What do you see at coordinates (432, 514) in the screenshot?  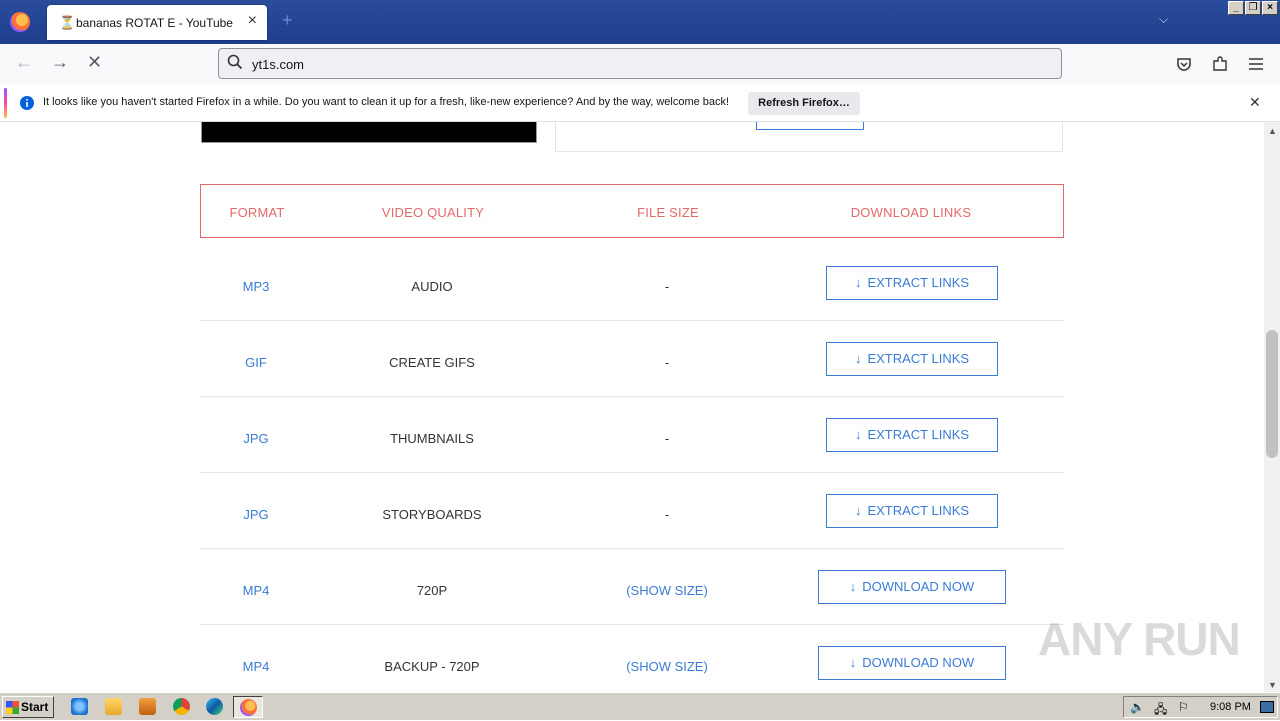 I see `row-quality: STORYBOARDS` at bounding box center [432, 514].